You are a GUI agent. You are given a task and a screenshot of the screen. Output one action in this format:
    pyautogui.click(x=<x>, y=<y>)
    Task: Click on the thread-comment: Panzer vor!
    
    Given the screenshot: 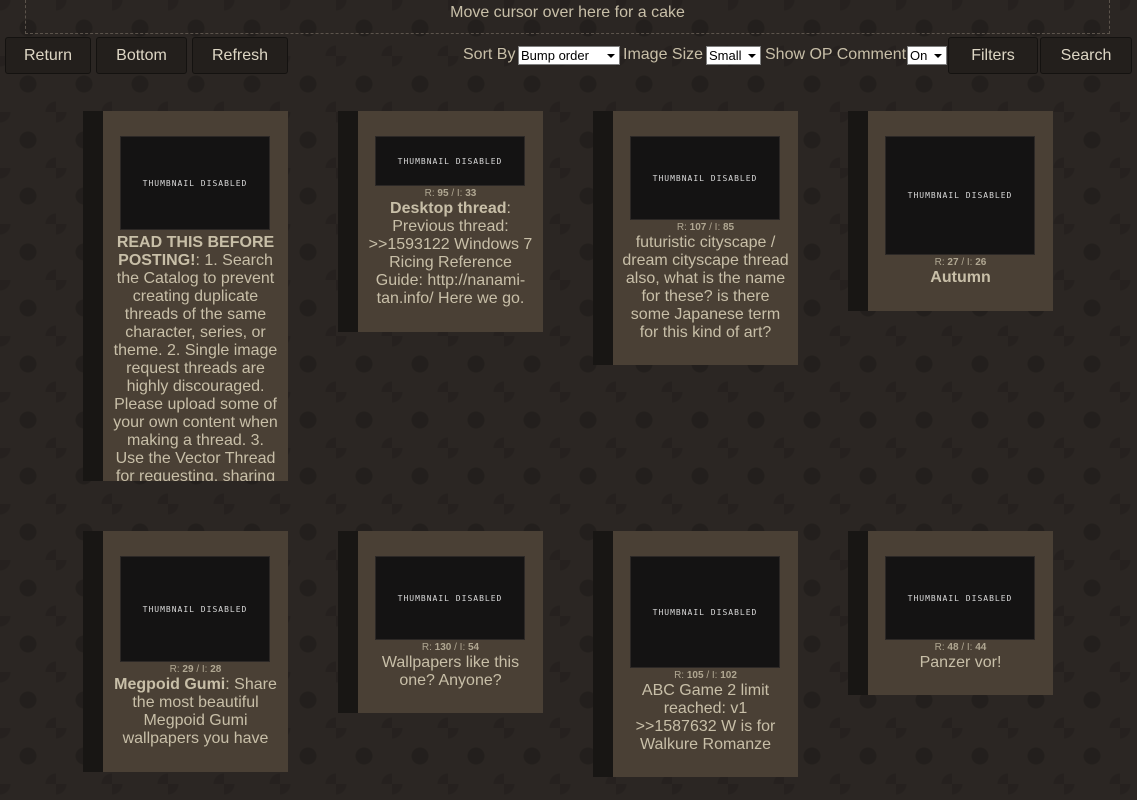 What is the action you would take?
    pyautogui.click(x=960, y=662)
    